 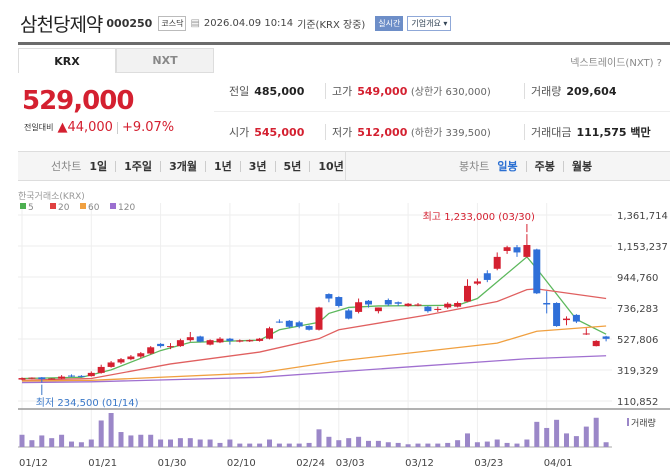 I want to click on period-line_items-4: 3년, so click(x=258, y=166).